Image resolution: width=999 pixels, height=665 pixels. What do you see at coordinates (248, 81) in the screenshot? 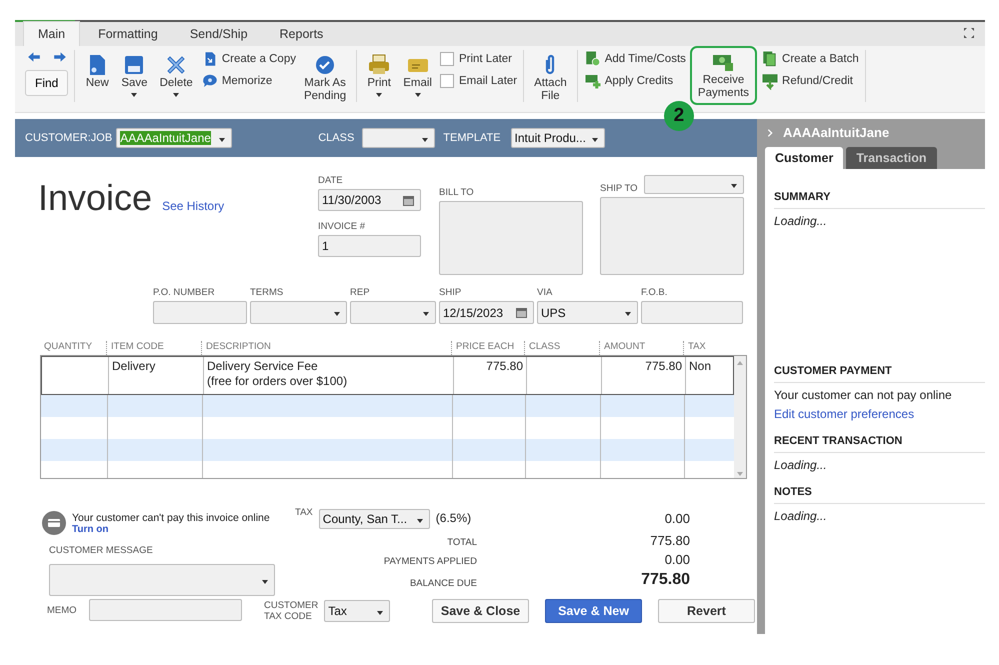
I see `toolbar-button: Memorize` at bounding box center [248, 81].